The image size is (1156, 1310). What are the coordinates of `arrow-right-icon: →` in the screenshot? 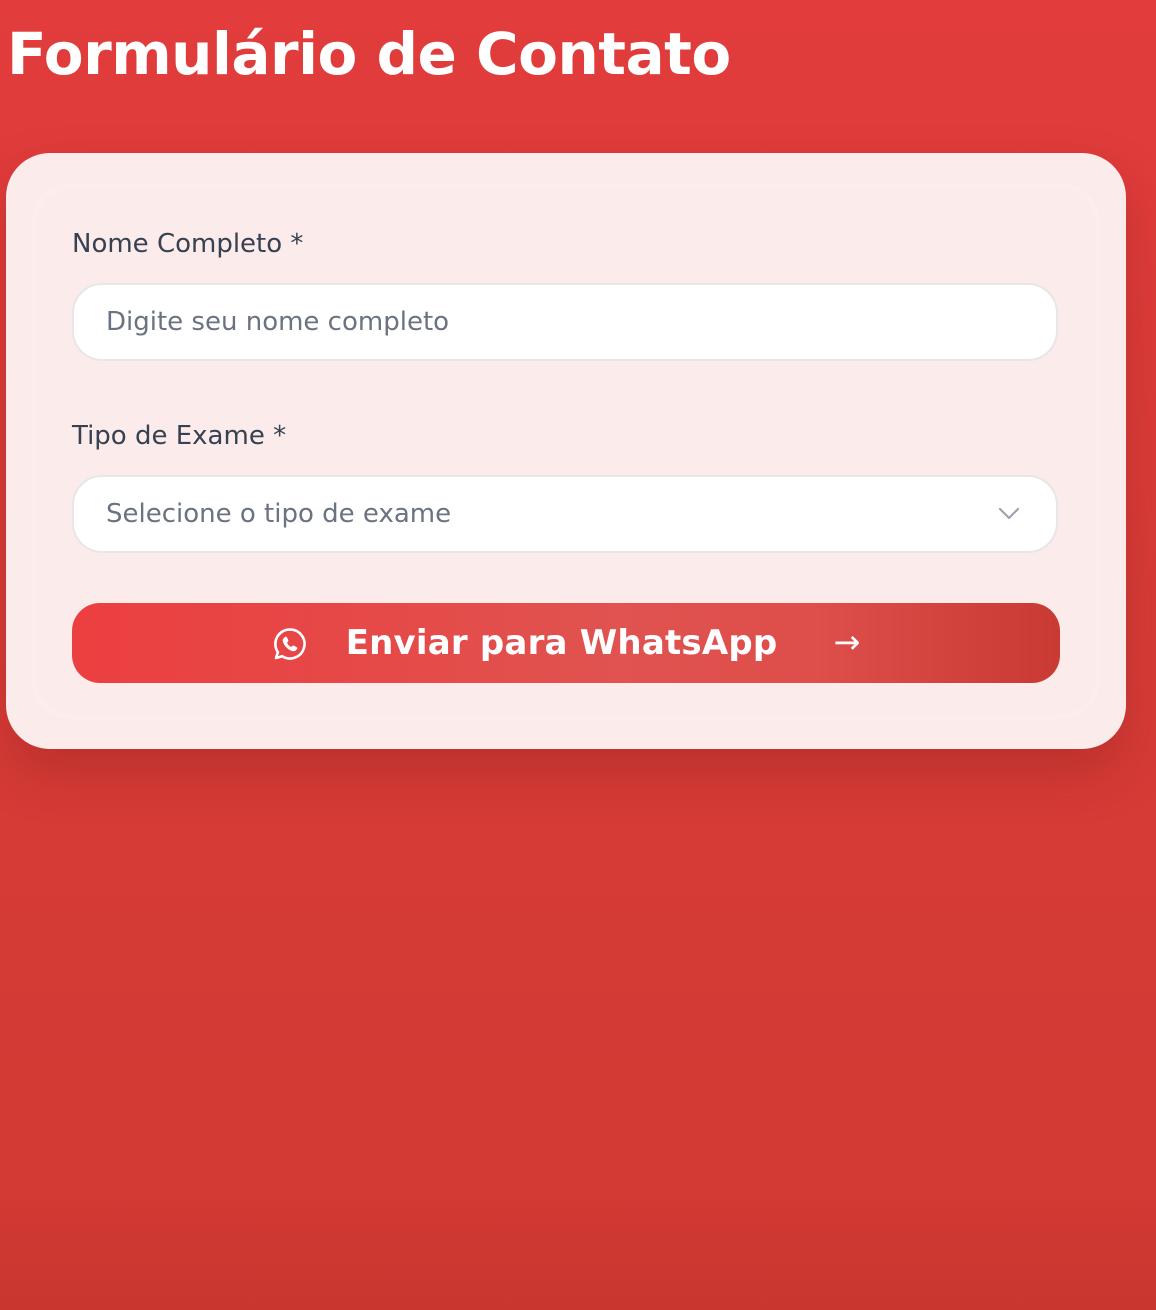 It's located at (847, 642).